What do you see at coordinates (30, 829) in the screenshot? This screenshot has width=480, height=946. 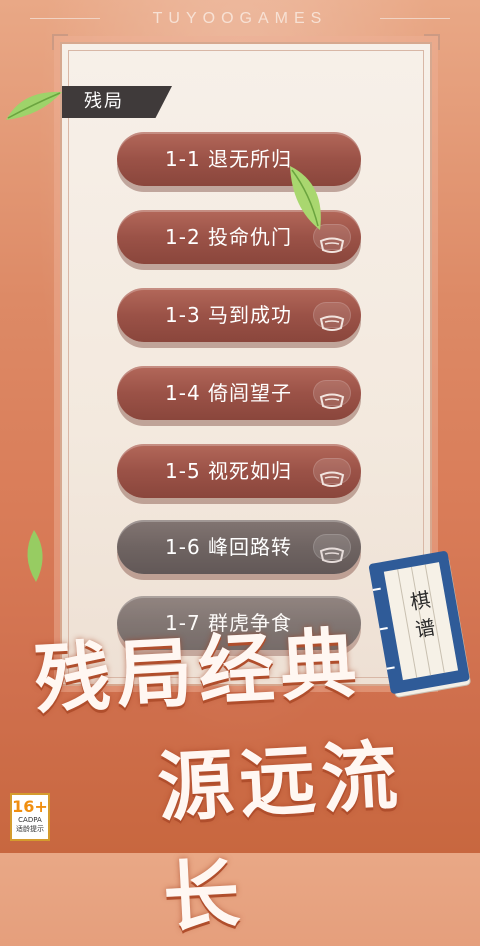 I see `age-rating-note: 适龄提示` at bounding box center [30, 829].